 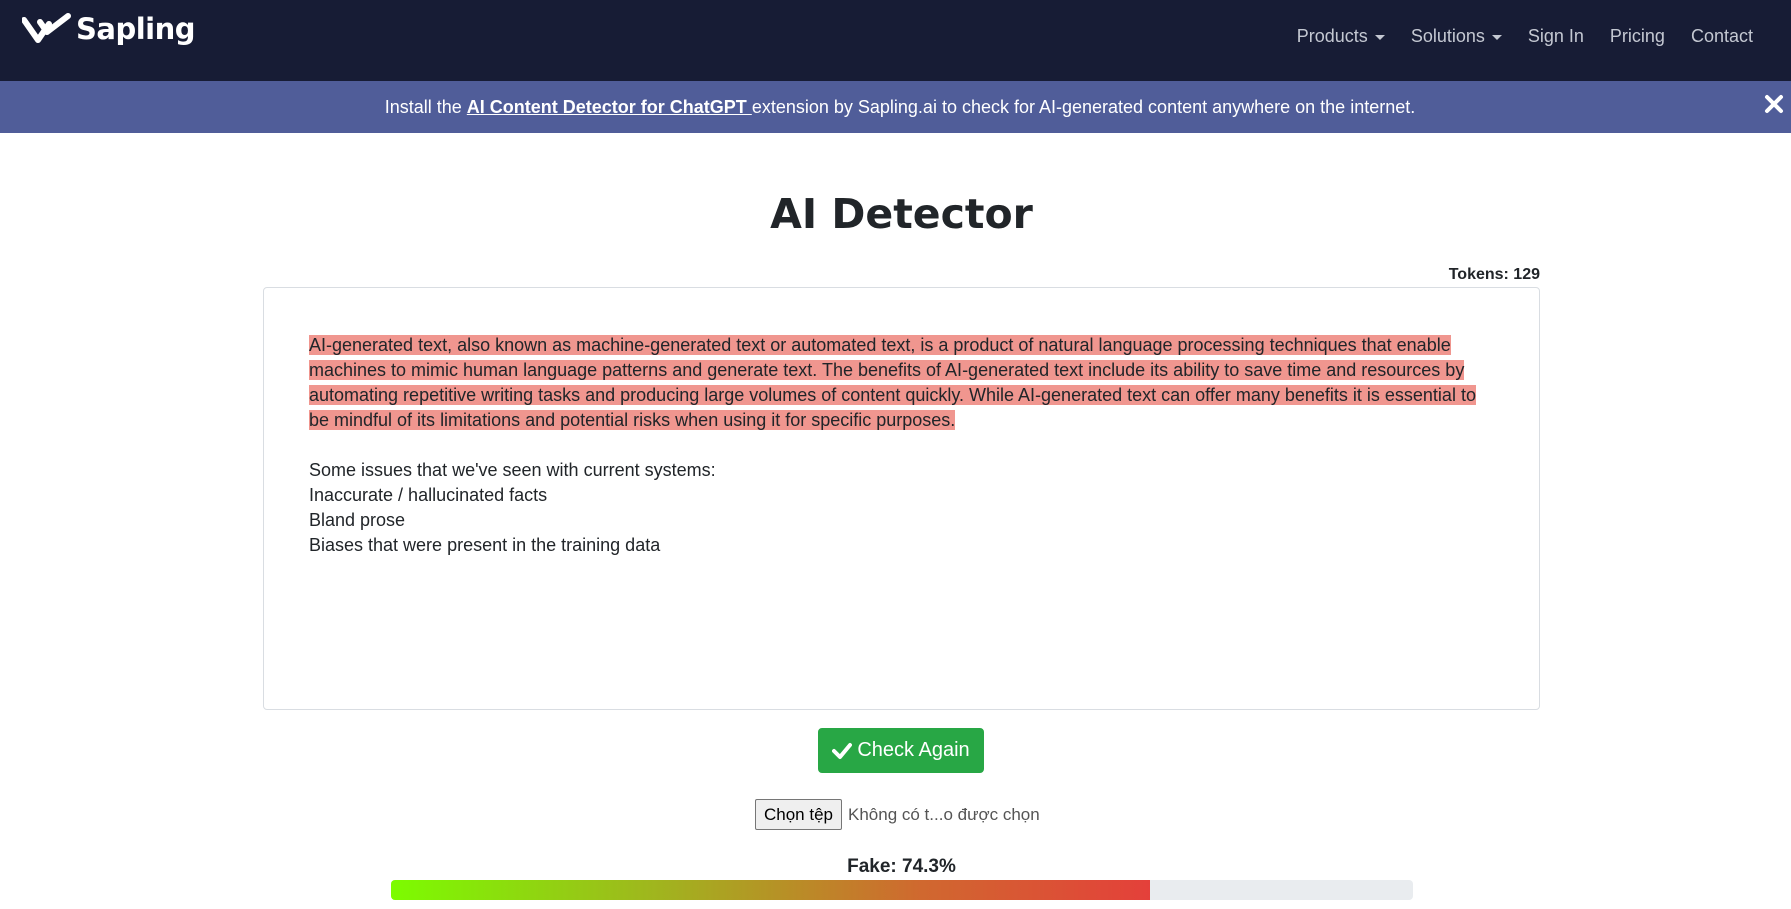 What do you see at coordinates (1447, 36) in the screenshot?
I see `nav-solutions-label: Solutions` at bounding box center [1447, 36].